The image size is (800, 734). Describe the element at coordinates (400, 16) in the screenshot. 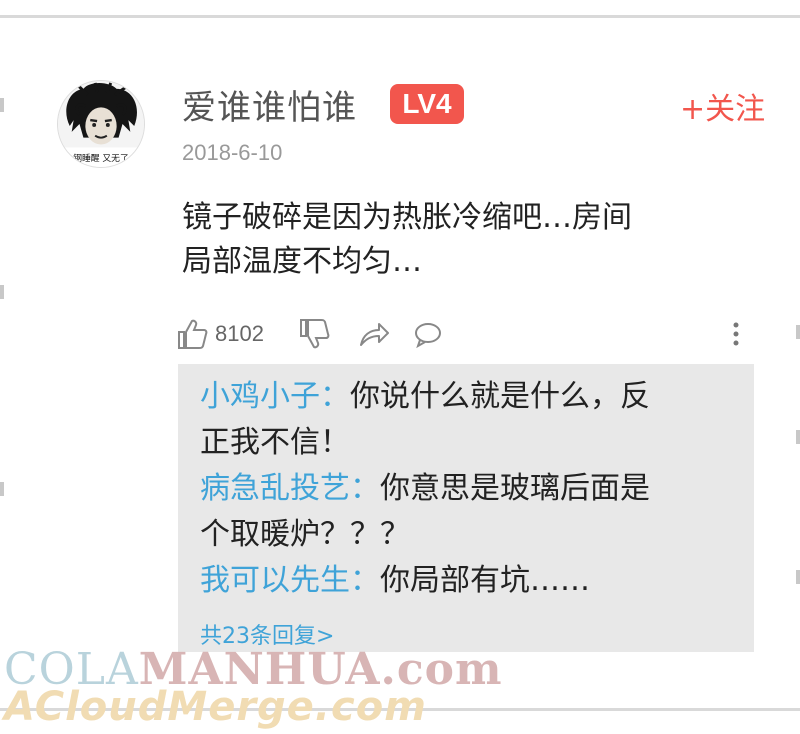

I see `top-divider` at that location.